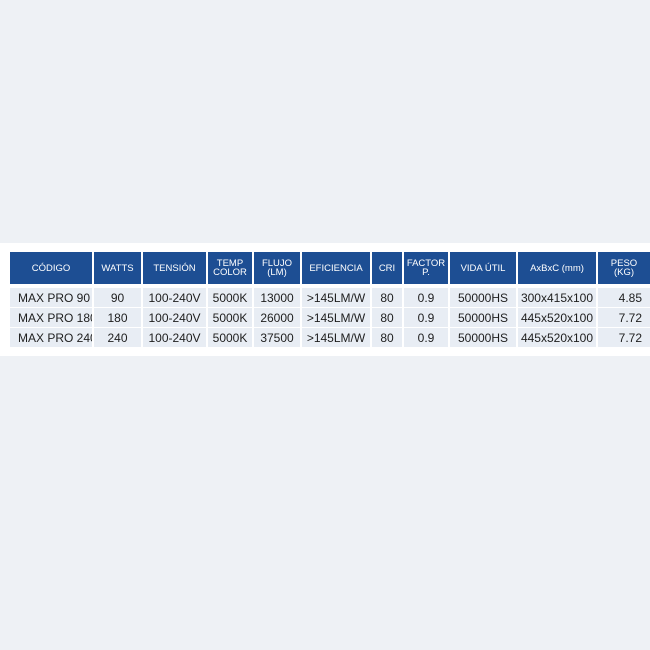 Image resolution: width=650 pixels, height=650 pixels. What do you see at coordinates (336, 268) in the screenshot?
I see `header-eficiencia: EFICIENCIA` at bounding box center [336, 268].